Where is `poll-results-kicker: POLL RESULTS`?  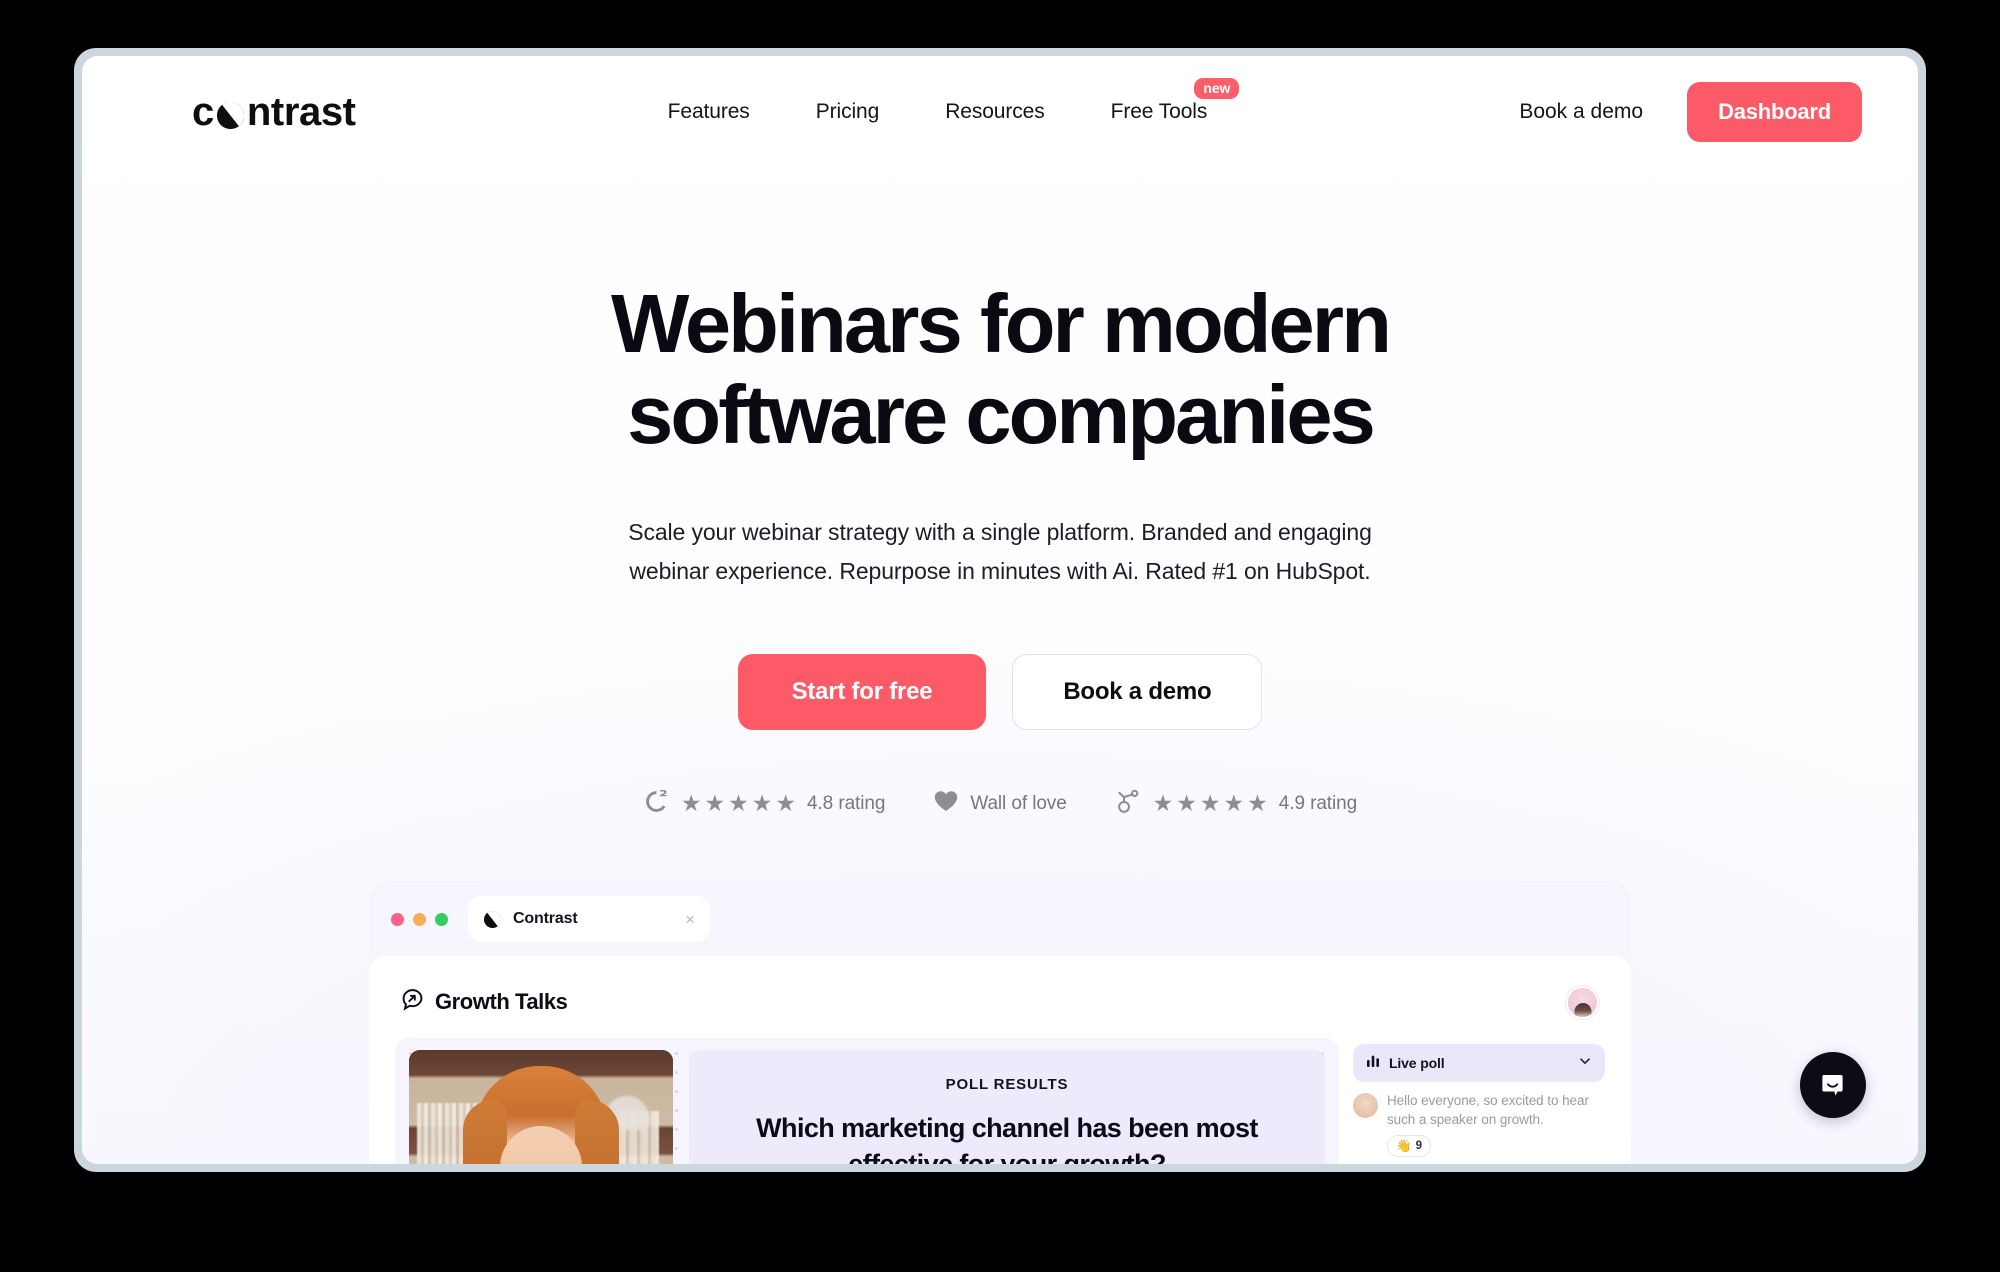
poll-results-kicker: POLL RESULTS is located at coordinates (1007, 1084).